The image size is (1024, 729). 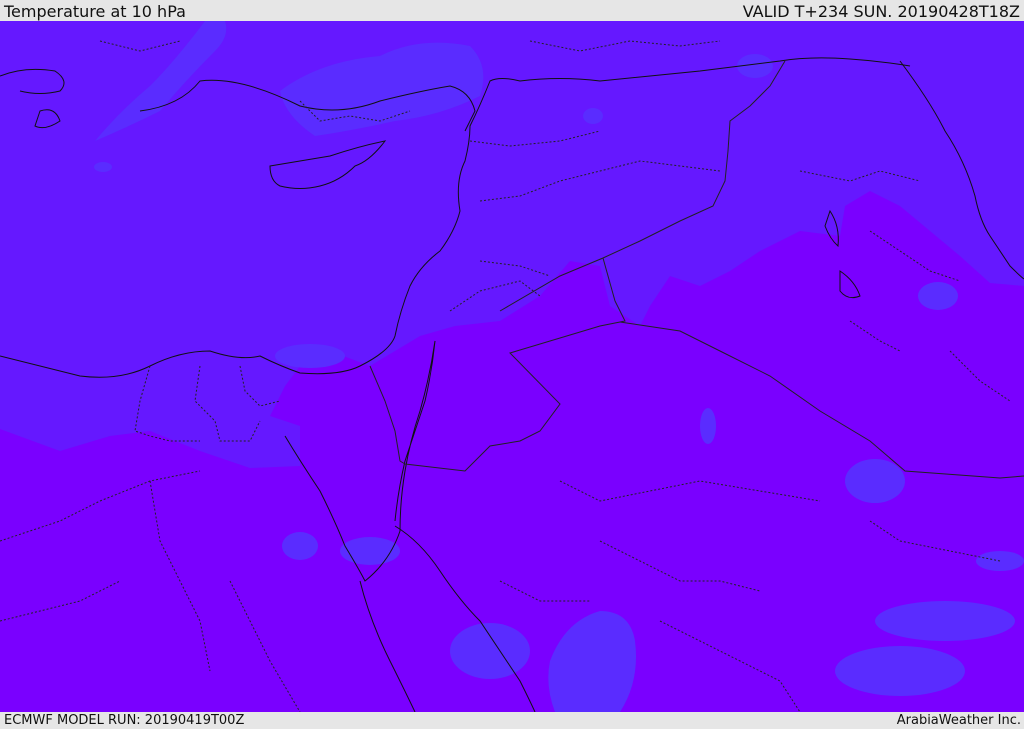 What do you see at coordinates (124, 720) in the screenshot?
I see `model-run: ECMWF MODEL RUN: 20190419T00Z` at bounding box center [124, 720].